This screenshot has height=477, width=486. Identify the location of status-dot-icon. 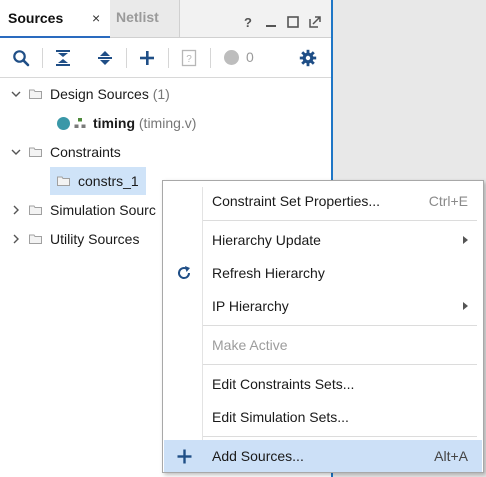
(231, 57).